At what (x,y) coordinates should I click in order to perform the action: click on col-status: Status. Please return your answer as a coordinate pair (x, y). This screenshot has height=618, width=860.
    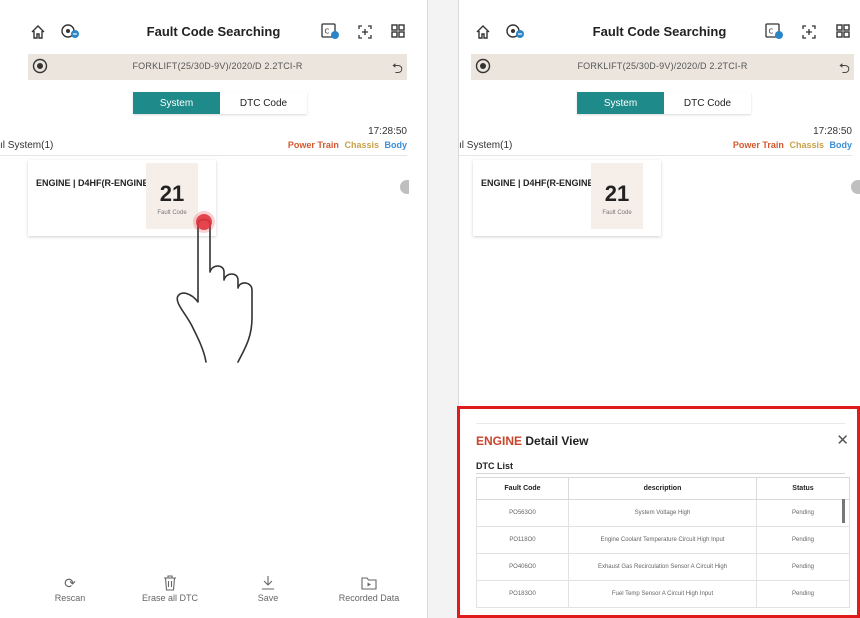
    Looking at the image, I should click on (803, 488).